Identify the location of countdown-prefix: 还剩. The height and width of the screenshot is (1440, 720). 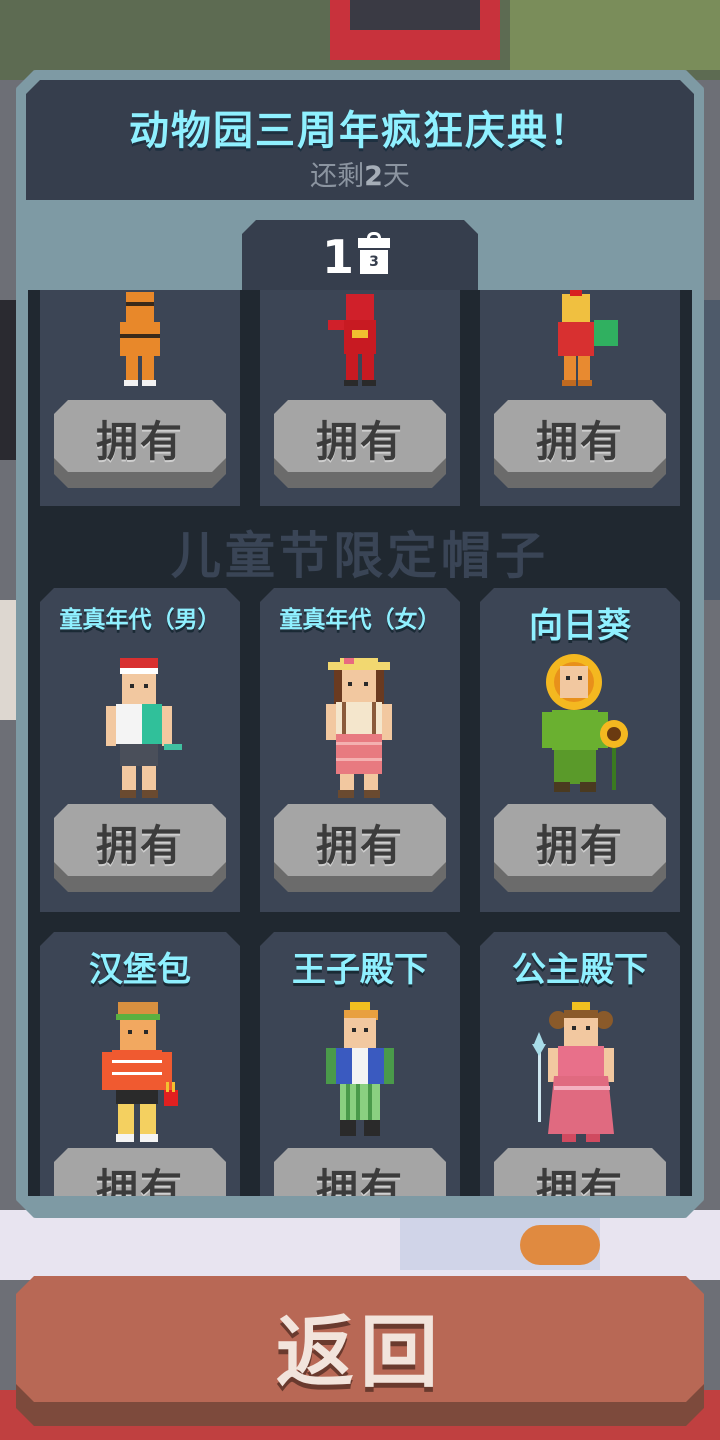
(337, 176).